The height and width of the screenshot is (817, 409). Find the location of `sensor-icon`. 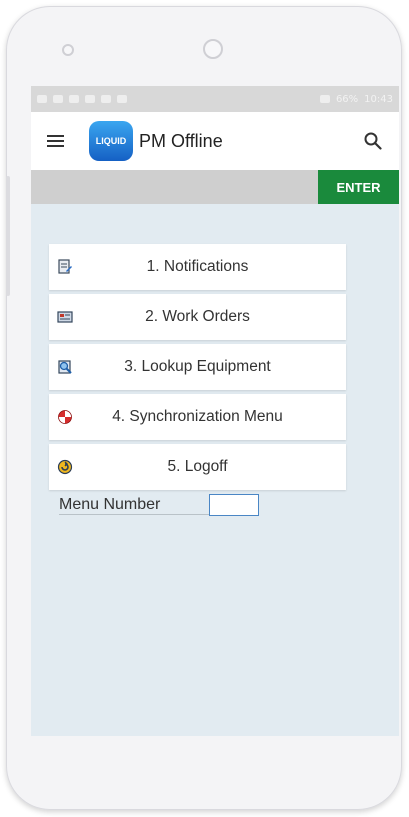

sensor-icon is located at coordinates (68, 50).